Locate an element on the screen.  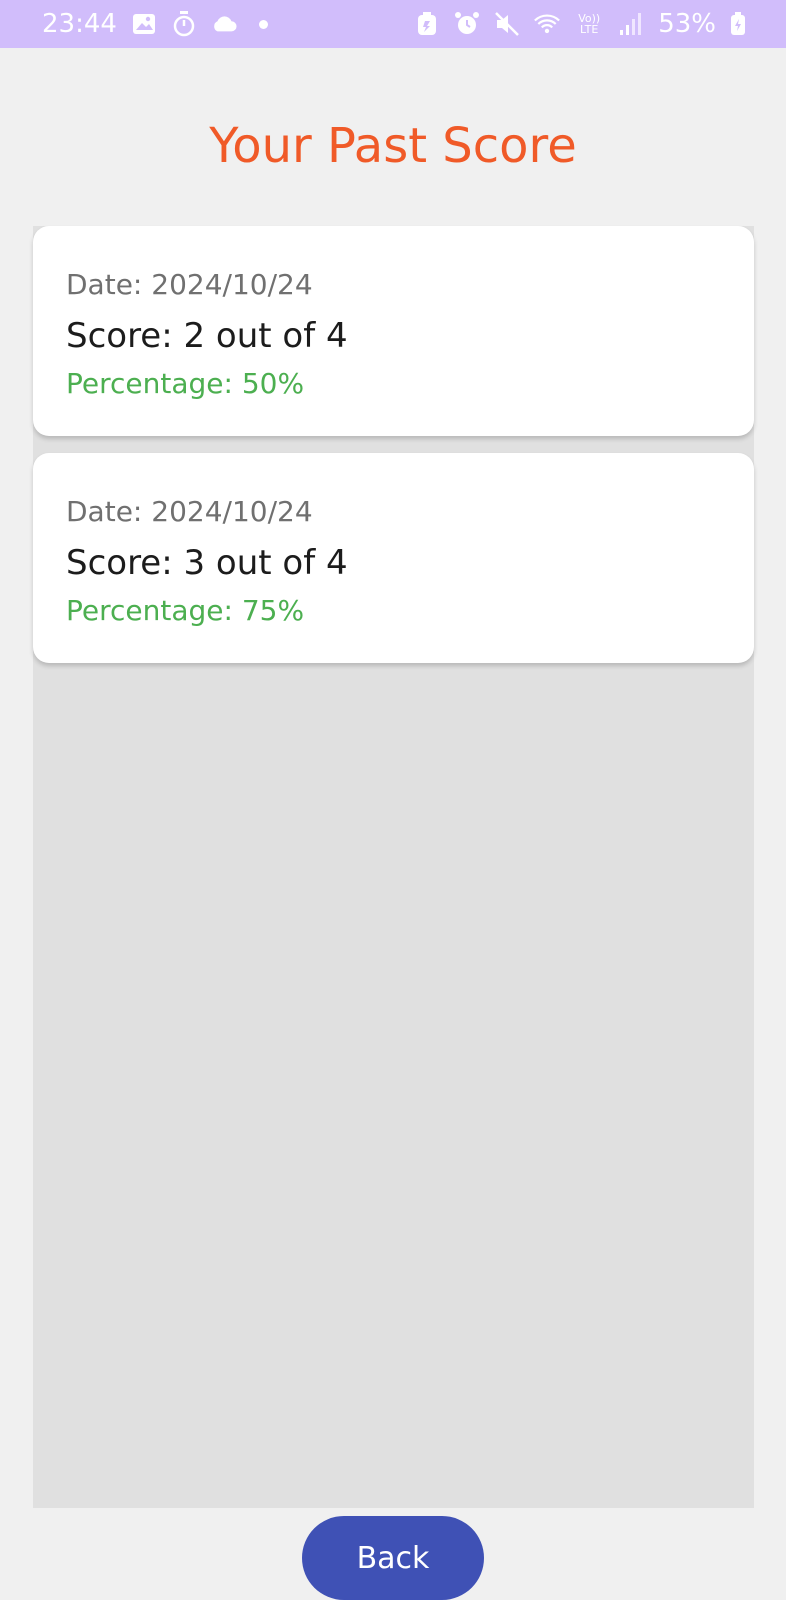
score-percentage: Percentage: 50% is located at coordinates (185, 383).